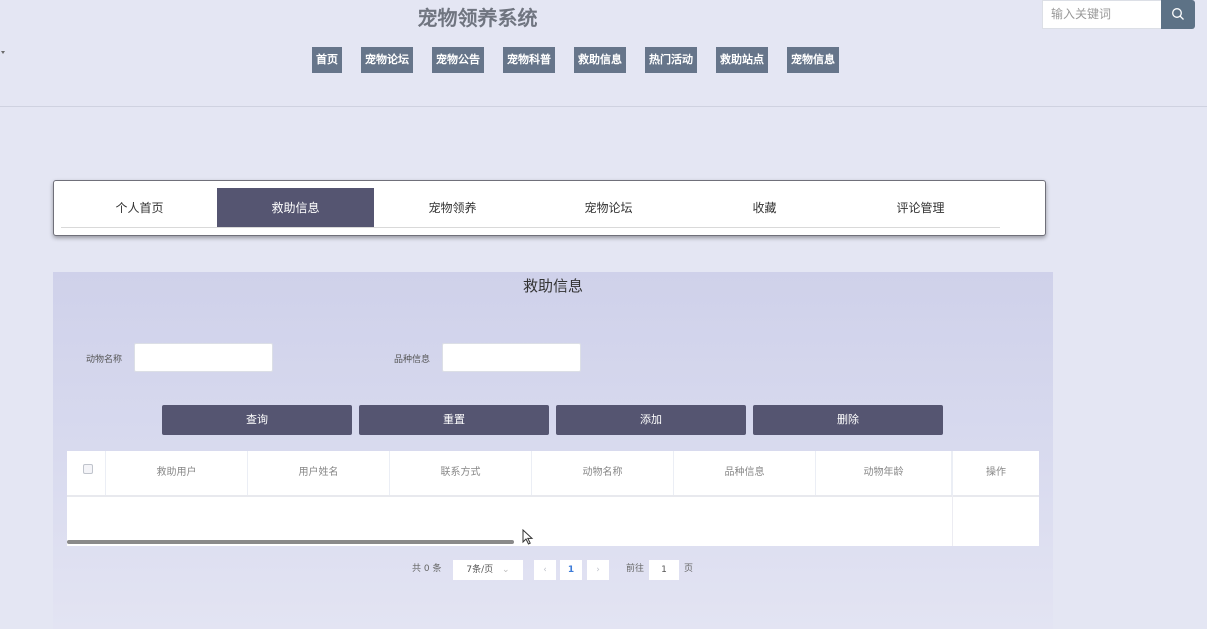  I want to click on page-size-select: 7条/页 ⌄, so click(488, 570).